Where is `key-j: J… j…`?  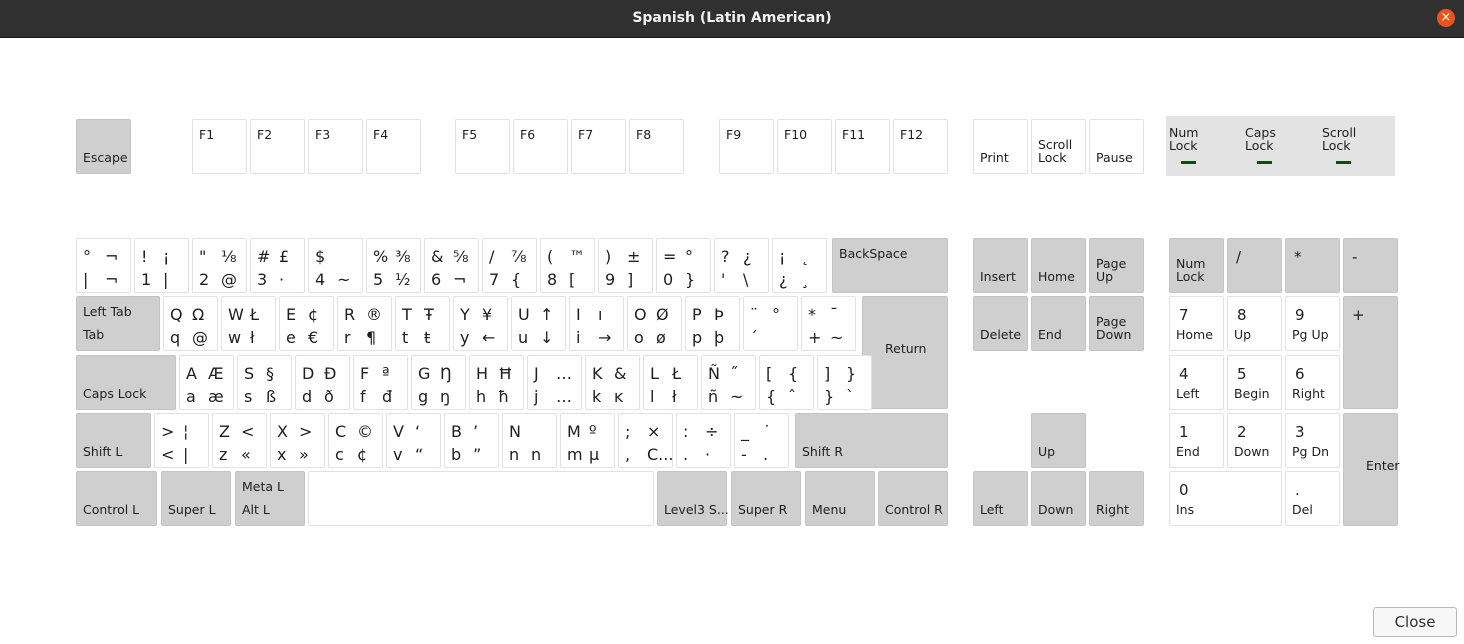
key-j: J… j… is located at coordinates (554, 382).